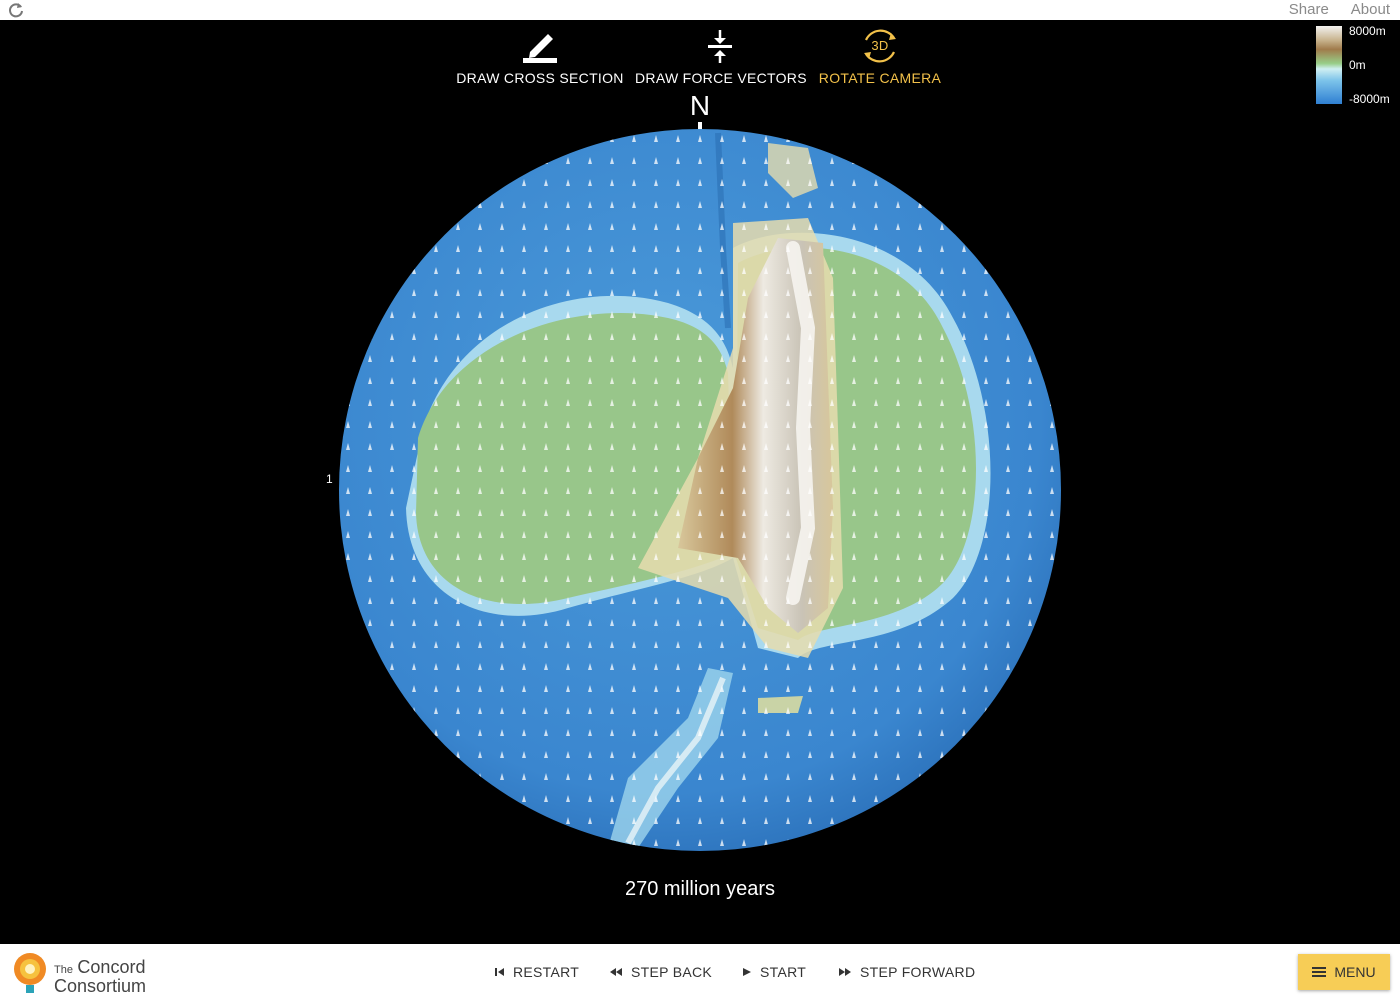 Image resolution: width=1400 pixels, height=1000 pixels. I want to click on restart-button: RESTART, so click(537, 972).